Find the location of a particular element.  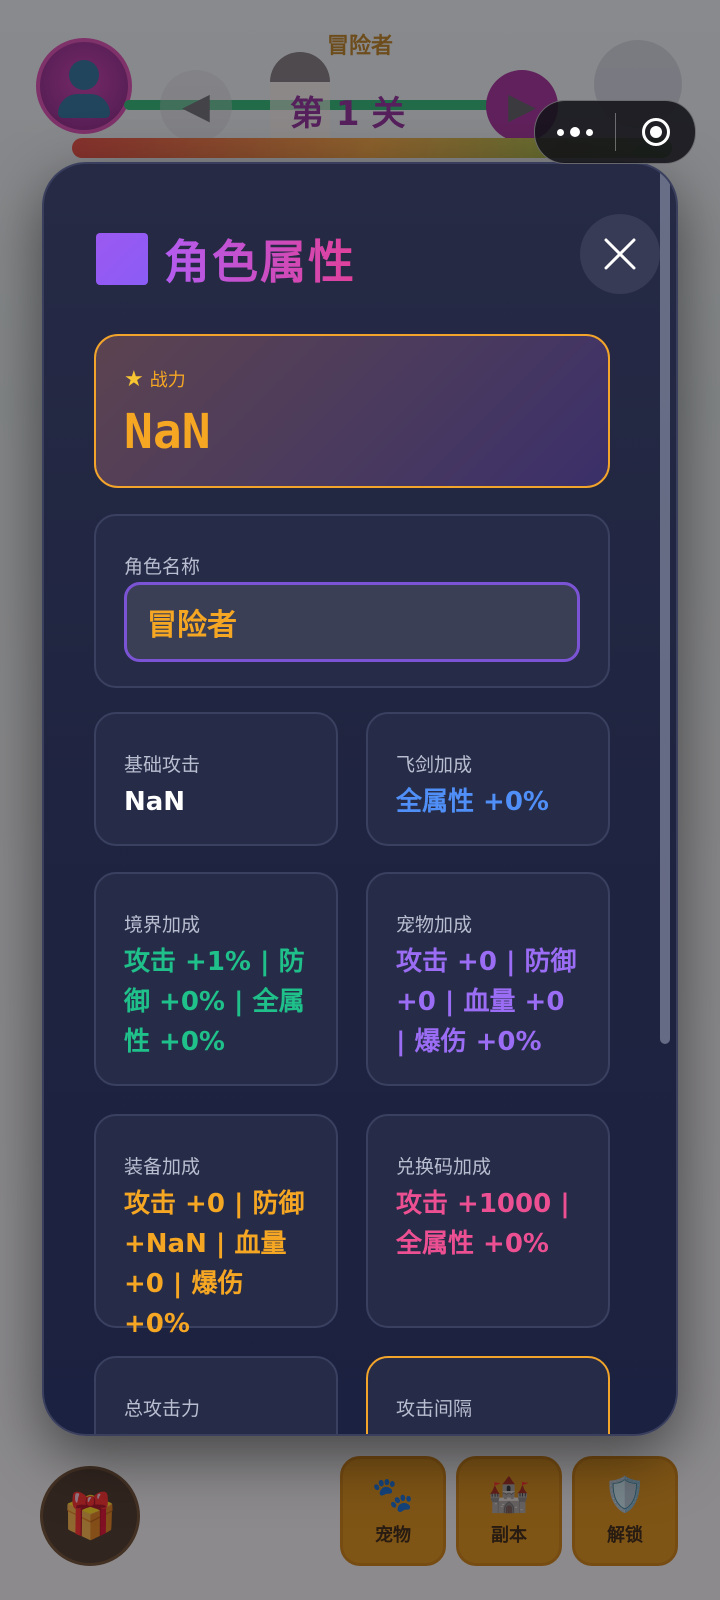

more-menu-button is located at coordinates (575, 132).